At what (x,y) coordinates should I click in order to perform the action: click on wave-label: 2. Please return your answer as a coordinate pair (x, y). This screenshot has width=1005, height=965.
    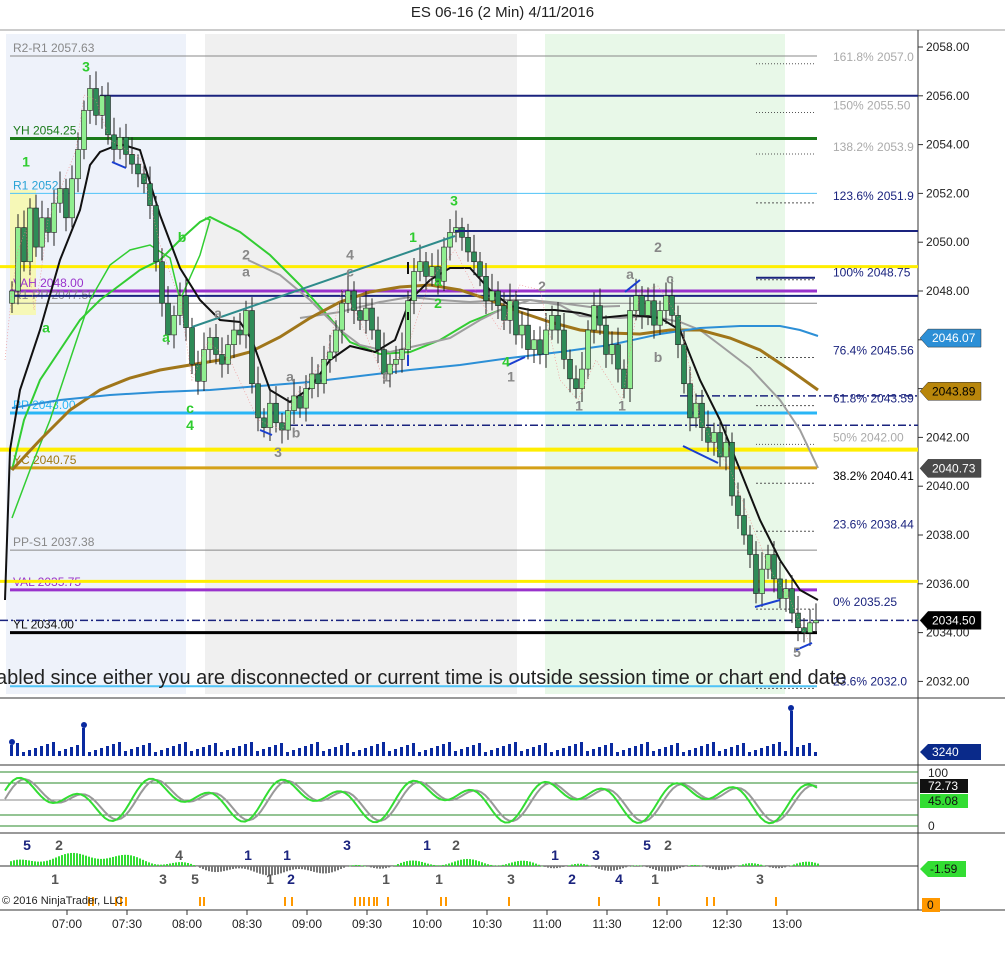
    Looking at the image, I should click on (658, 247).